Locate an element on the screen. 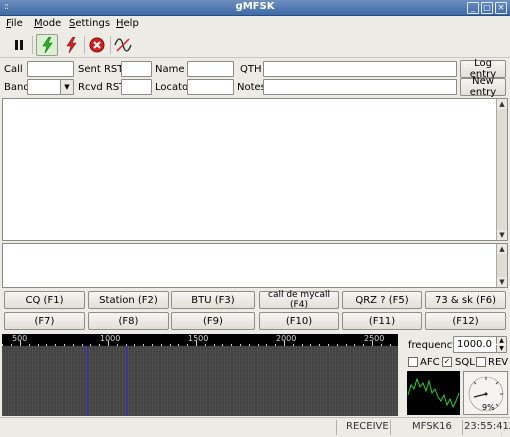 Image resolution: width=510 pixels, height=437 pixels. maximize-icon: □ is located at coordinates (487, 8).